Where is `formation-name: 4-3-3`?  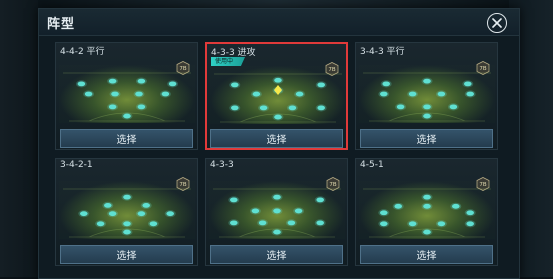
formation-name: 4-3-3 is located at coordinates (222, 165).